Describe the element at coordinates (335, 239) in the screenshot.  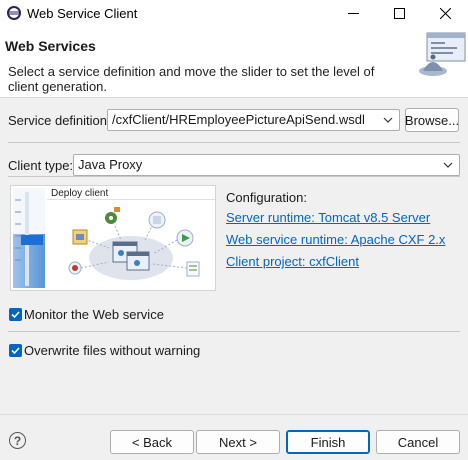
I see `web-service-runtime-link: Web service runtime: Apache CXF 2.x` at that location.